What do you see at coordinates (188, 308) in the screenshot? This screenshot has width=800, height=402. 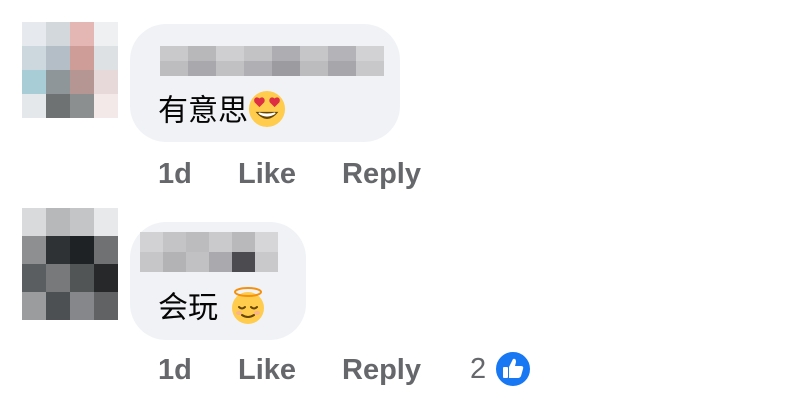 I see `comment-text-content: 会玩` at bounding box center [188, 308].